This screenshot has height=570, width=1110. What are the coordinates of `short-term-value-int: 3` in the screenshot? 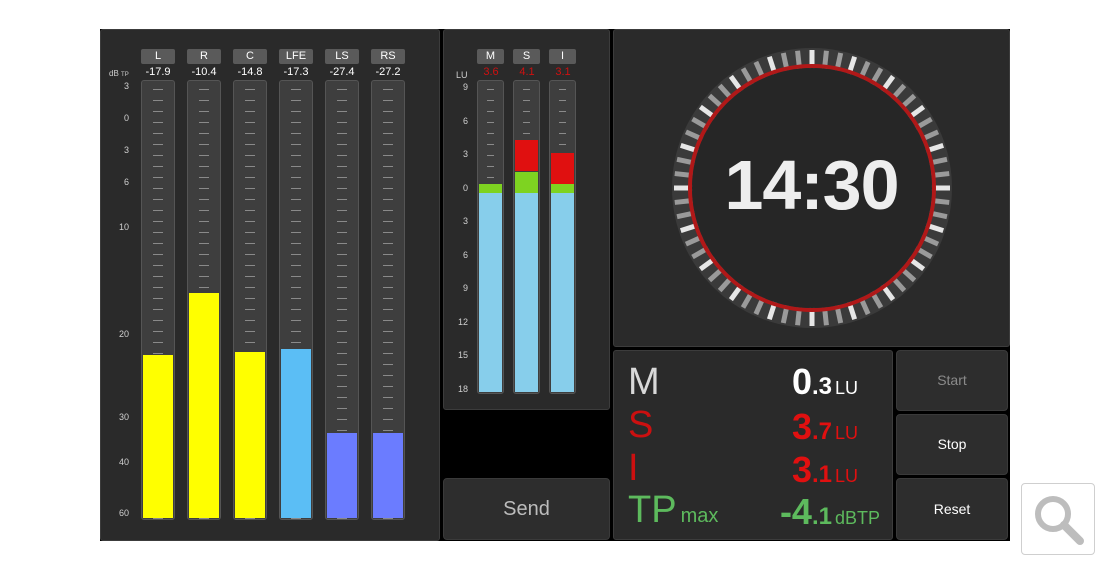 It's located at (801, 426).